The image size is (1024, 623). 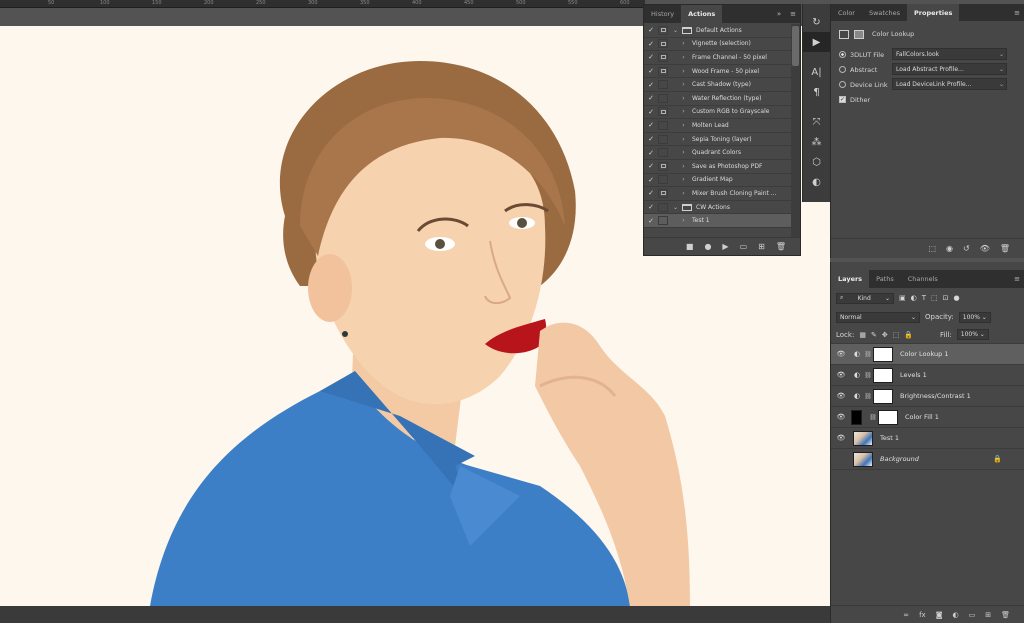 I want to click on new-set-icon: ▭, so click(x=744, y=246).